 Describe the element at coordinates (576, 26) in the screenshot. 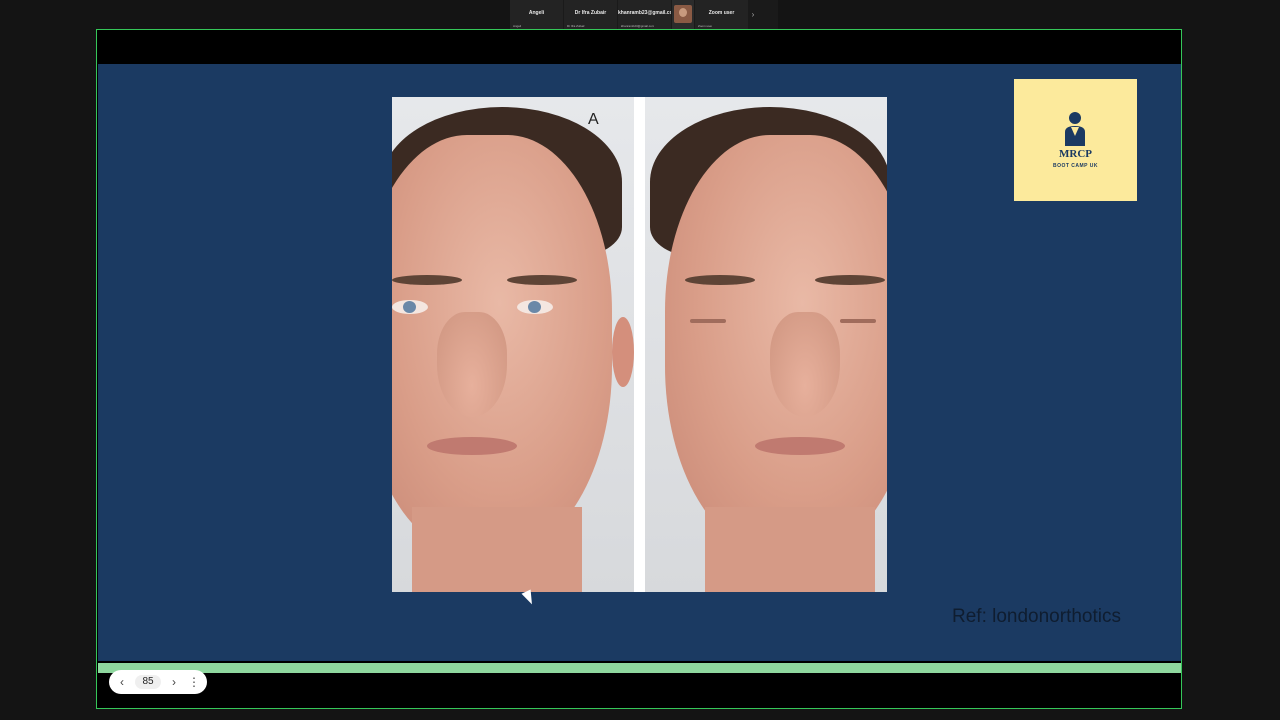

I see `participant-label: Dr Ifra Zubair` at that location.